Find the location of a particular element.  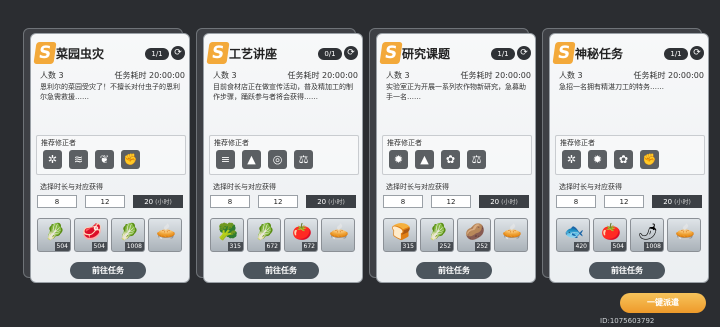

meat-icon: 🥩 is located at coordinates (92, 231).